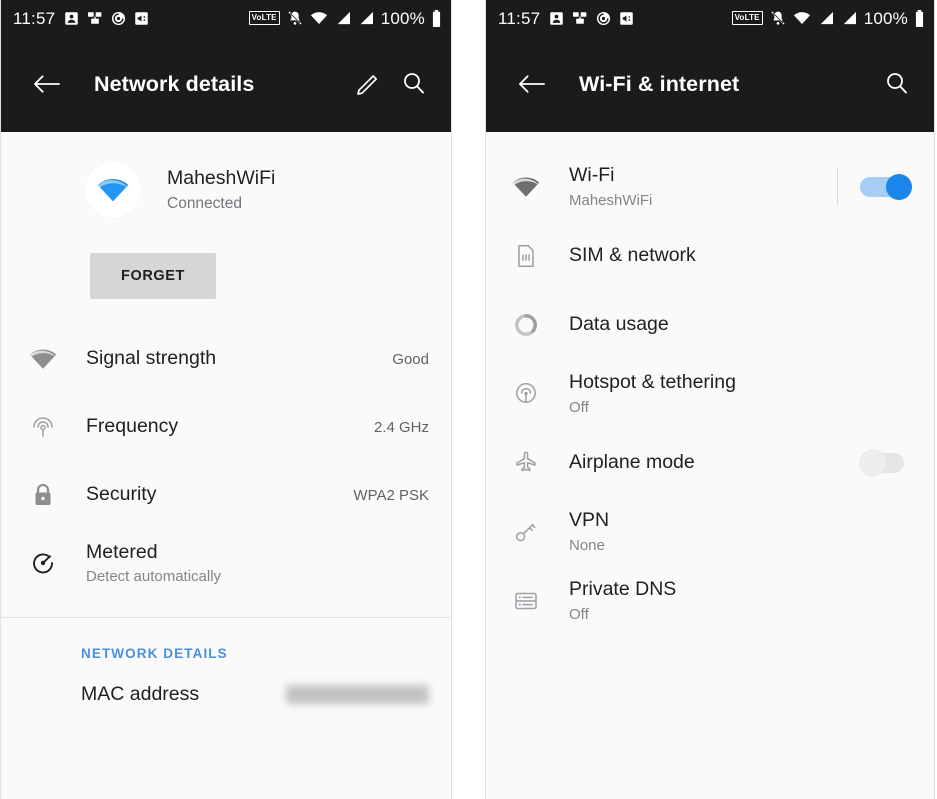  What do you see at coordinates (699, 186) in the screenshot?
I see `row-body: Wi-Fi MaheshWiFi` at bounding box center [699, 186].